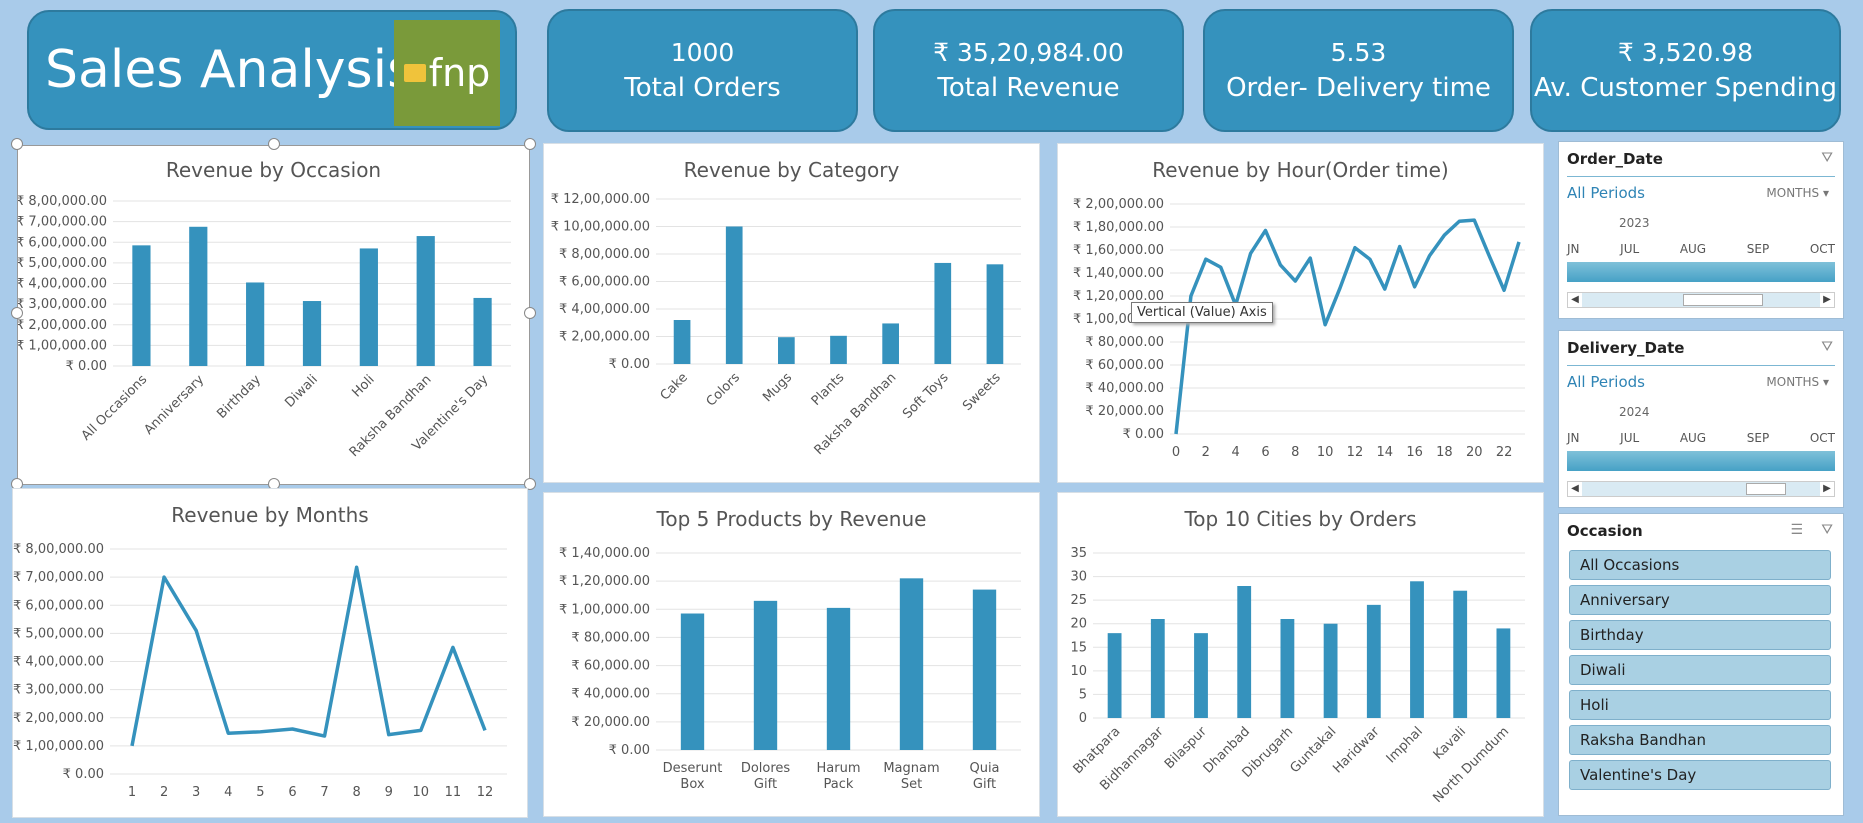 This screenshot has width=1863, height=823. What do you see at coordinates (1700, 775) in the screenshot?
I see `slicer-item: Valentine's Day` at bounding box center [1700, 775].